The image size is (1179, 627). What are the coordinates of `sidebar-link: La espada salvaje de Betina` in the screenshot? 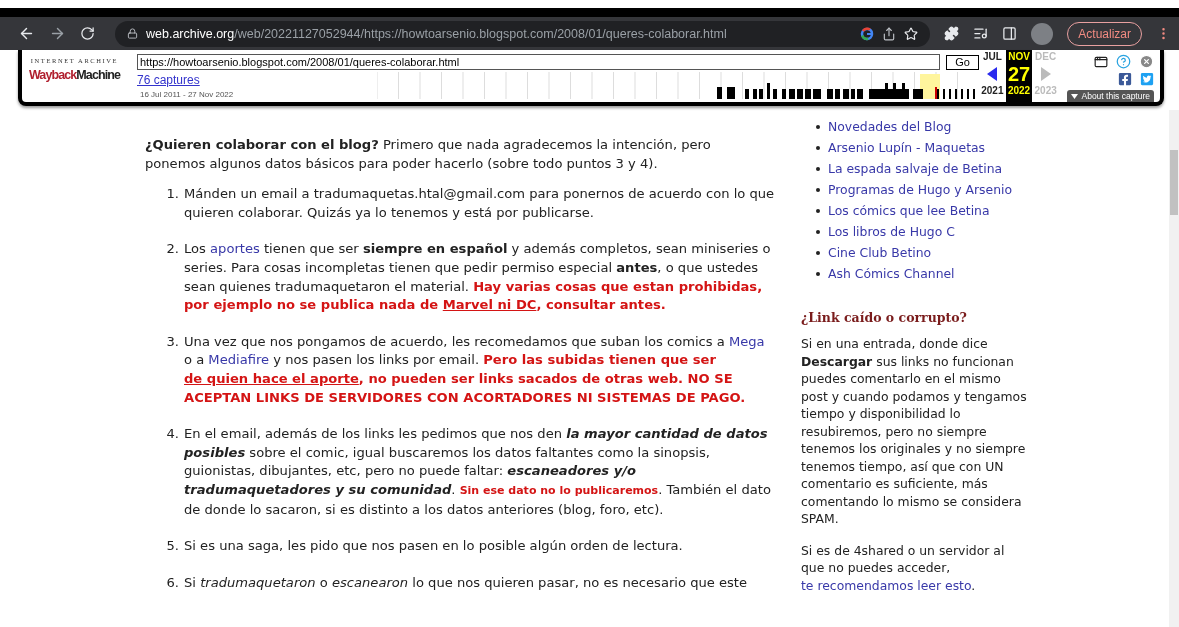 It's located at (915, 168).